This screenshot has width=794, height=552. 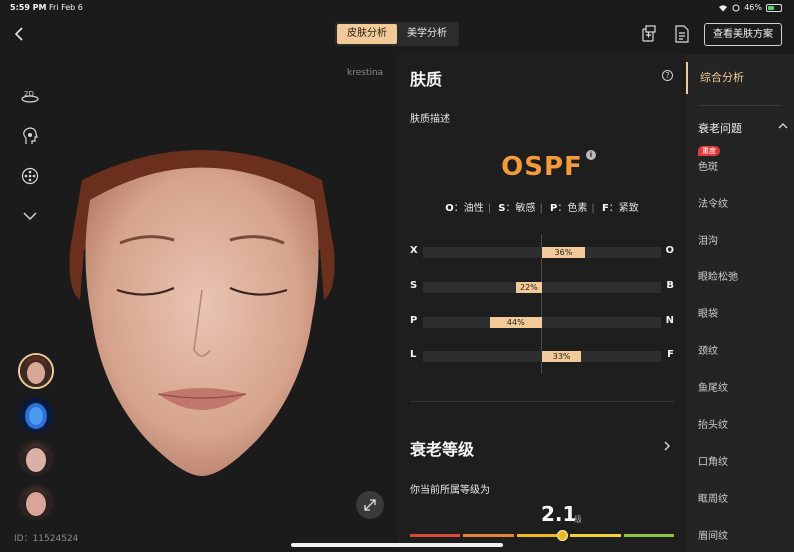 I want to click on aging-level-unit: 级, so click(x=578, y=519).